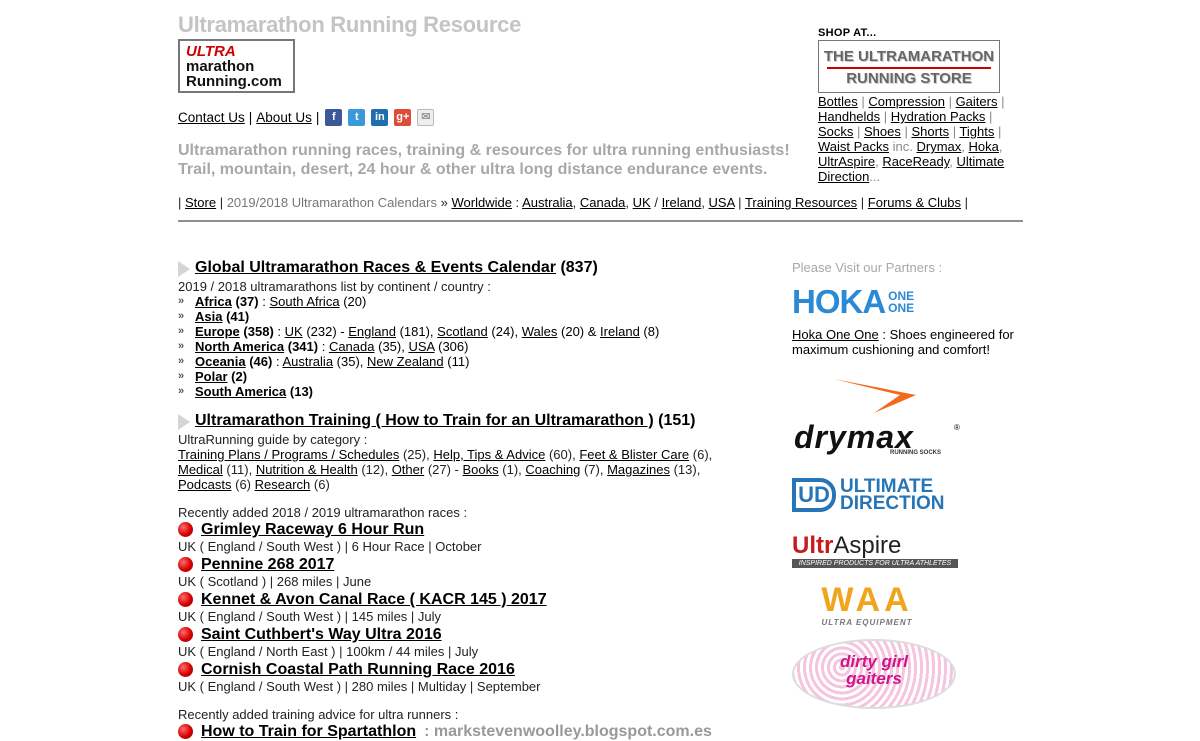 Image resolution: width=1200 pixels, height=741 pixels. I want to click on training-cat-nutrition: Nutrition & Health, so click(307, 469).